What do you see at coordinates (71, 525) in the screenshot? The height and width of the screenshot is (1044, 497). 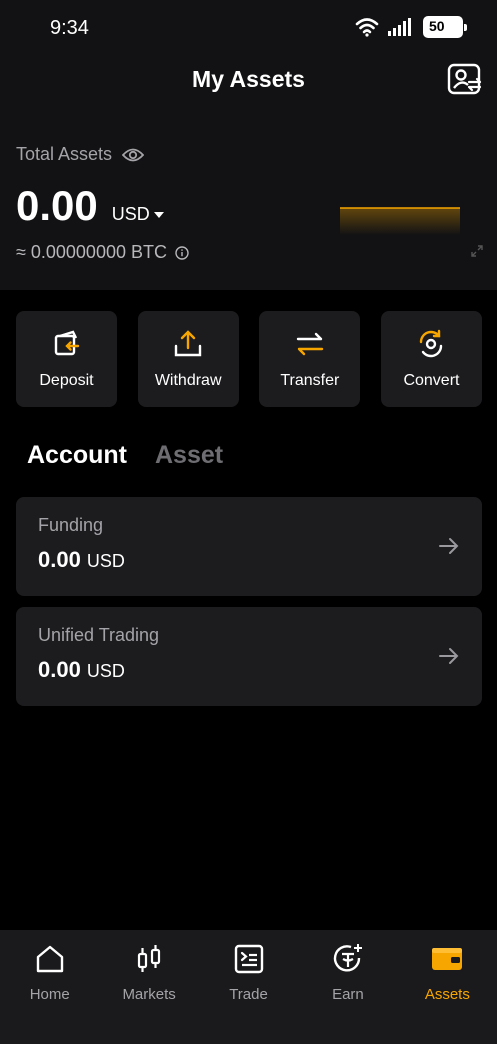 I see `account-title: Funding` at bounding box center [71, 525].